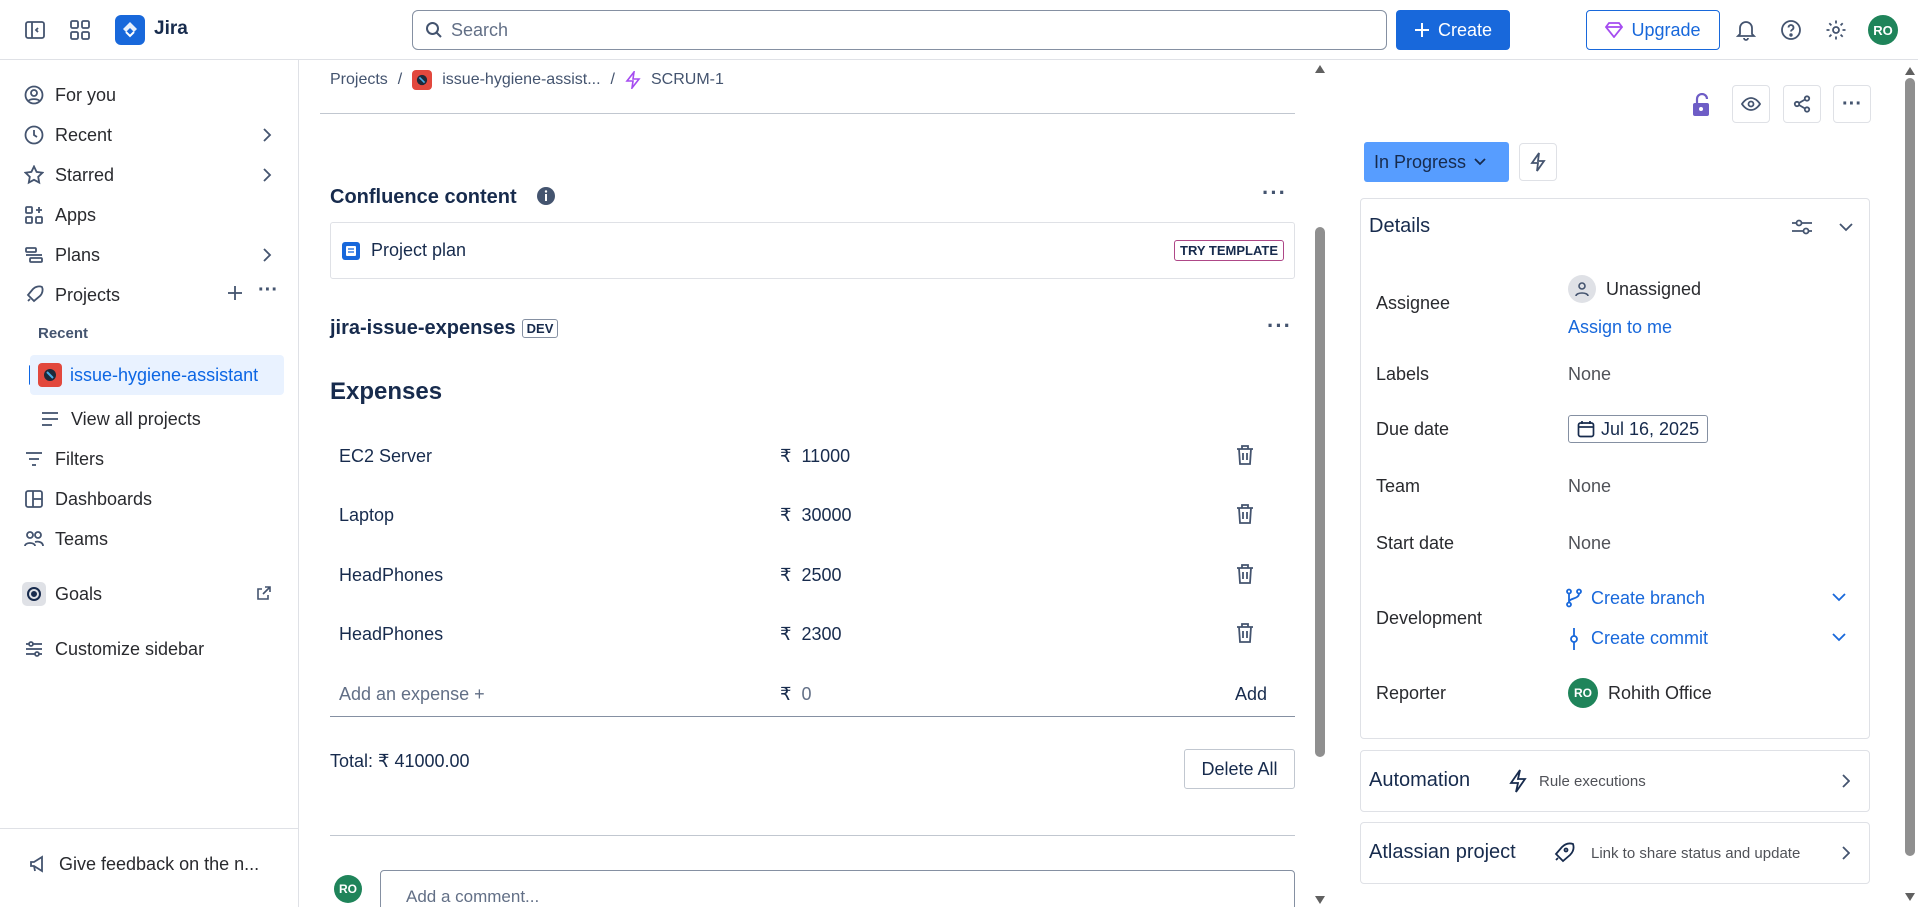 The height and width of the screenshot is (907, 1918). Describe the element at coordinates (1660, 693) in the screenshot. I see `reporter-name: Rohith Office` at that location.